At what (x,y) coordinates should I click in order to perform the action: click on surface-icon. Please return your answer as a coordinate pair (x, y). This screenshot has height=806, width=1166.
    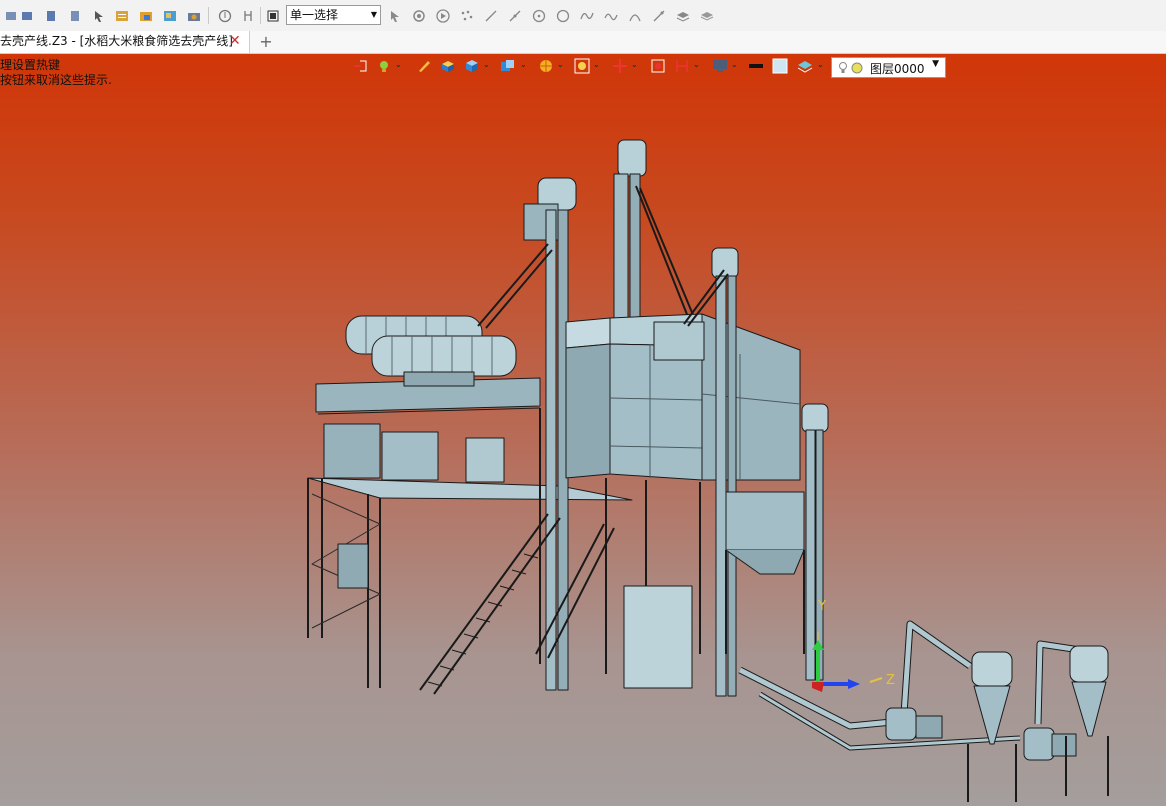
    Looking at the image, I should click on (682, 15).